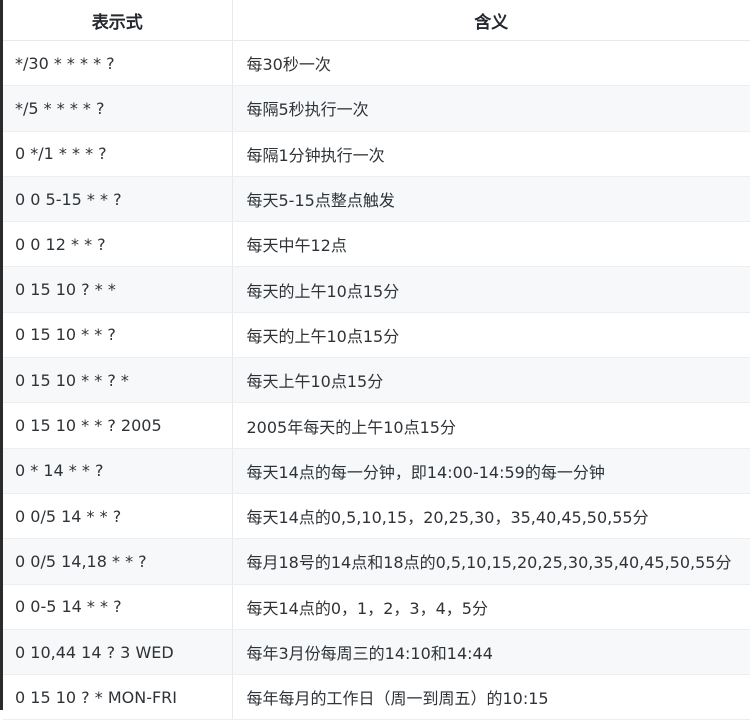 This screenshot has width=750, height=720. I want to click on table-row: 0 0 5-15 * * ? 每天5-15点整点触发, so click(376, 199).